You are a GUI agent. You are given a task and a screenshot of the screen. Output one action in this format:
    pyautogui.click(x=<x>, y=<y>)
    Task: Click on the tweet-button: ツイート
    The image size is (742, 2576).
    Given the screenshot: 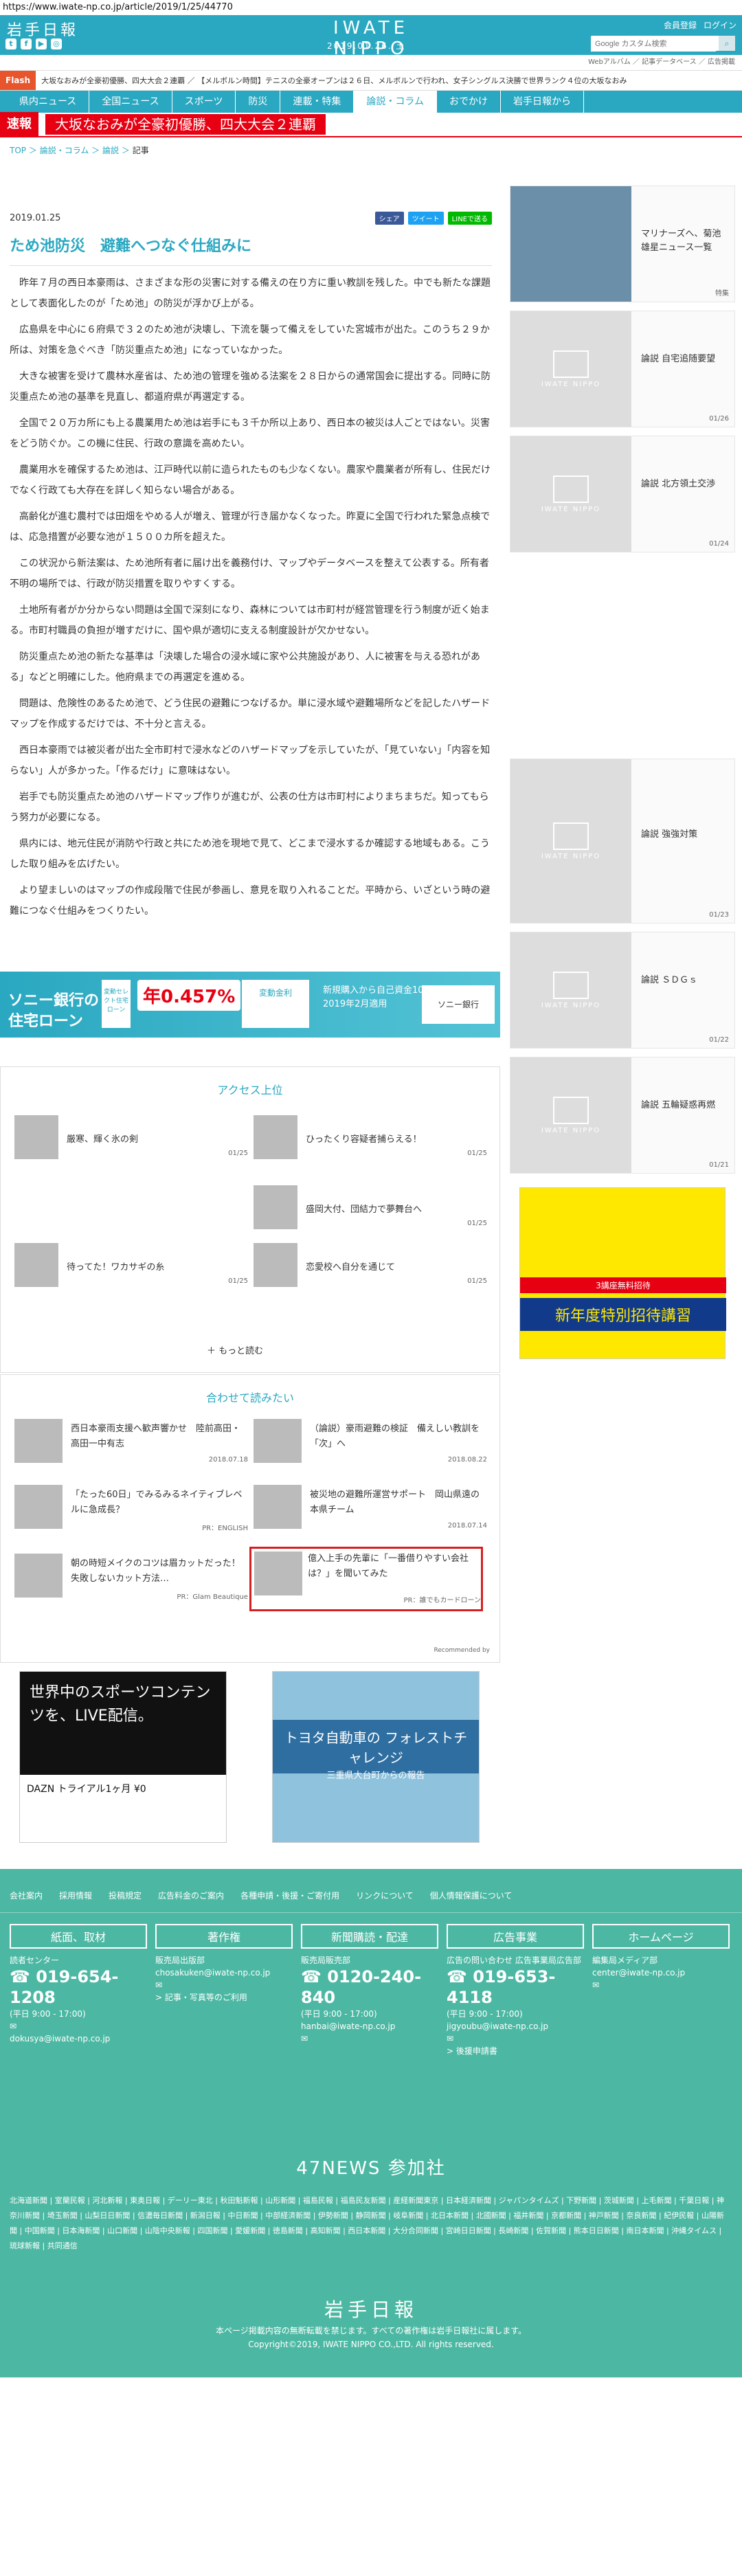 What is the action you would take?
    pyautogui.click(x=425, y=218)
    